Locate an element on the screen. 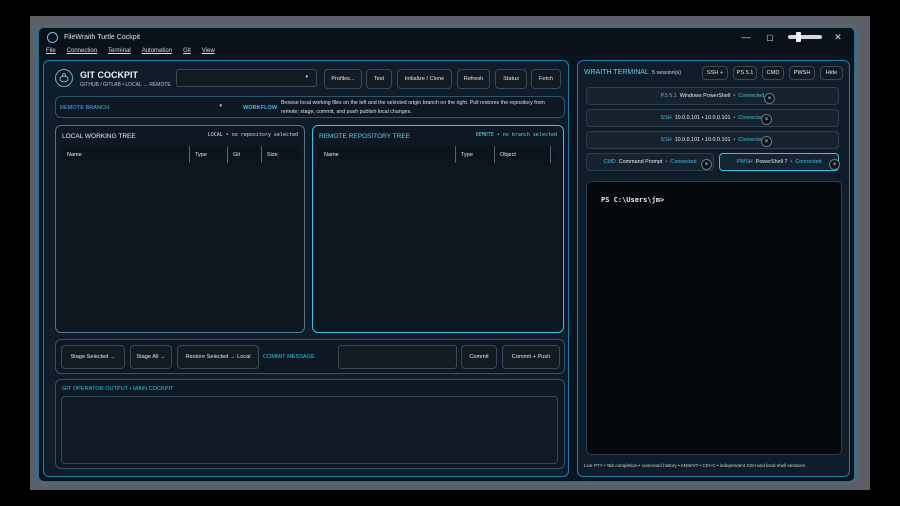  maximize-button: ▢ is located at coordinates (770, 37).